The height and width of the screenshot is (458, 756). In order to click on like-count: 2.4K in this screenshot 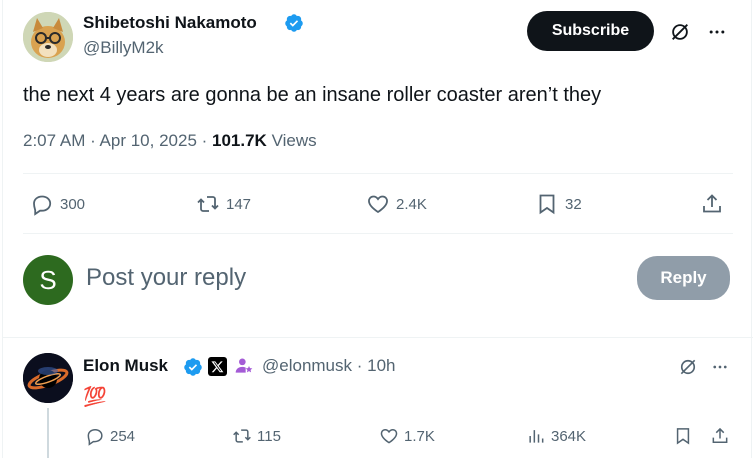, I will do `click(411, 204)`.